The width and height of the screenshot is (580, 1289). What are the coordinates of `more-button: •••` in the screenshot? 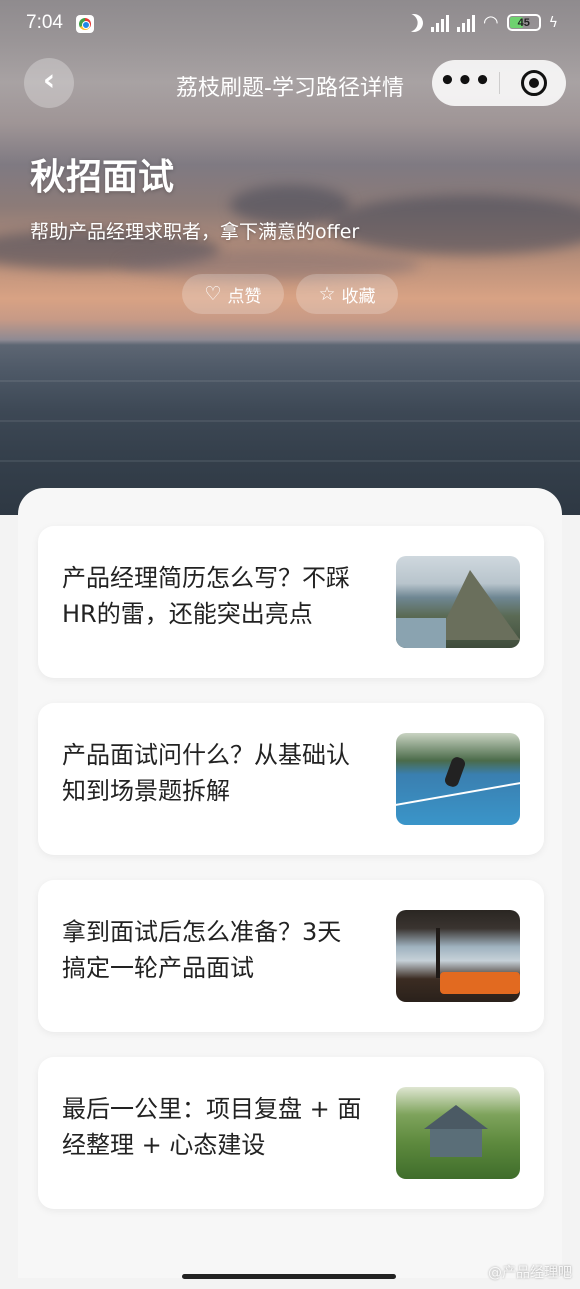 It's located at (465, 83).